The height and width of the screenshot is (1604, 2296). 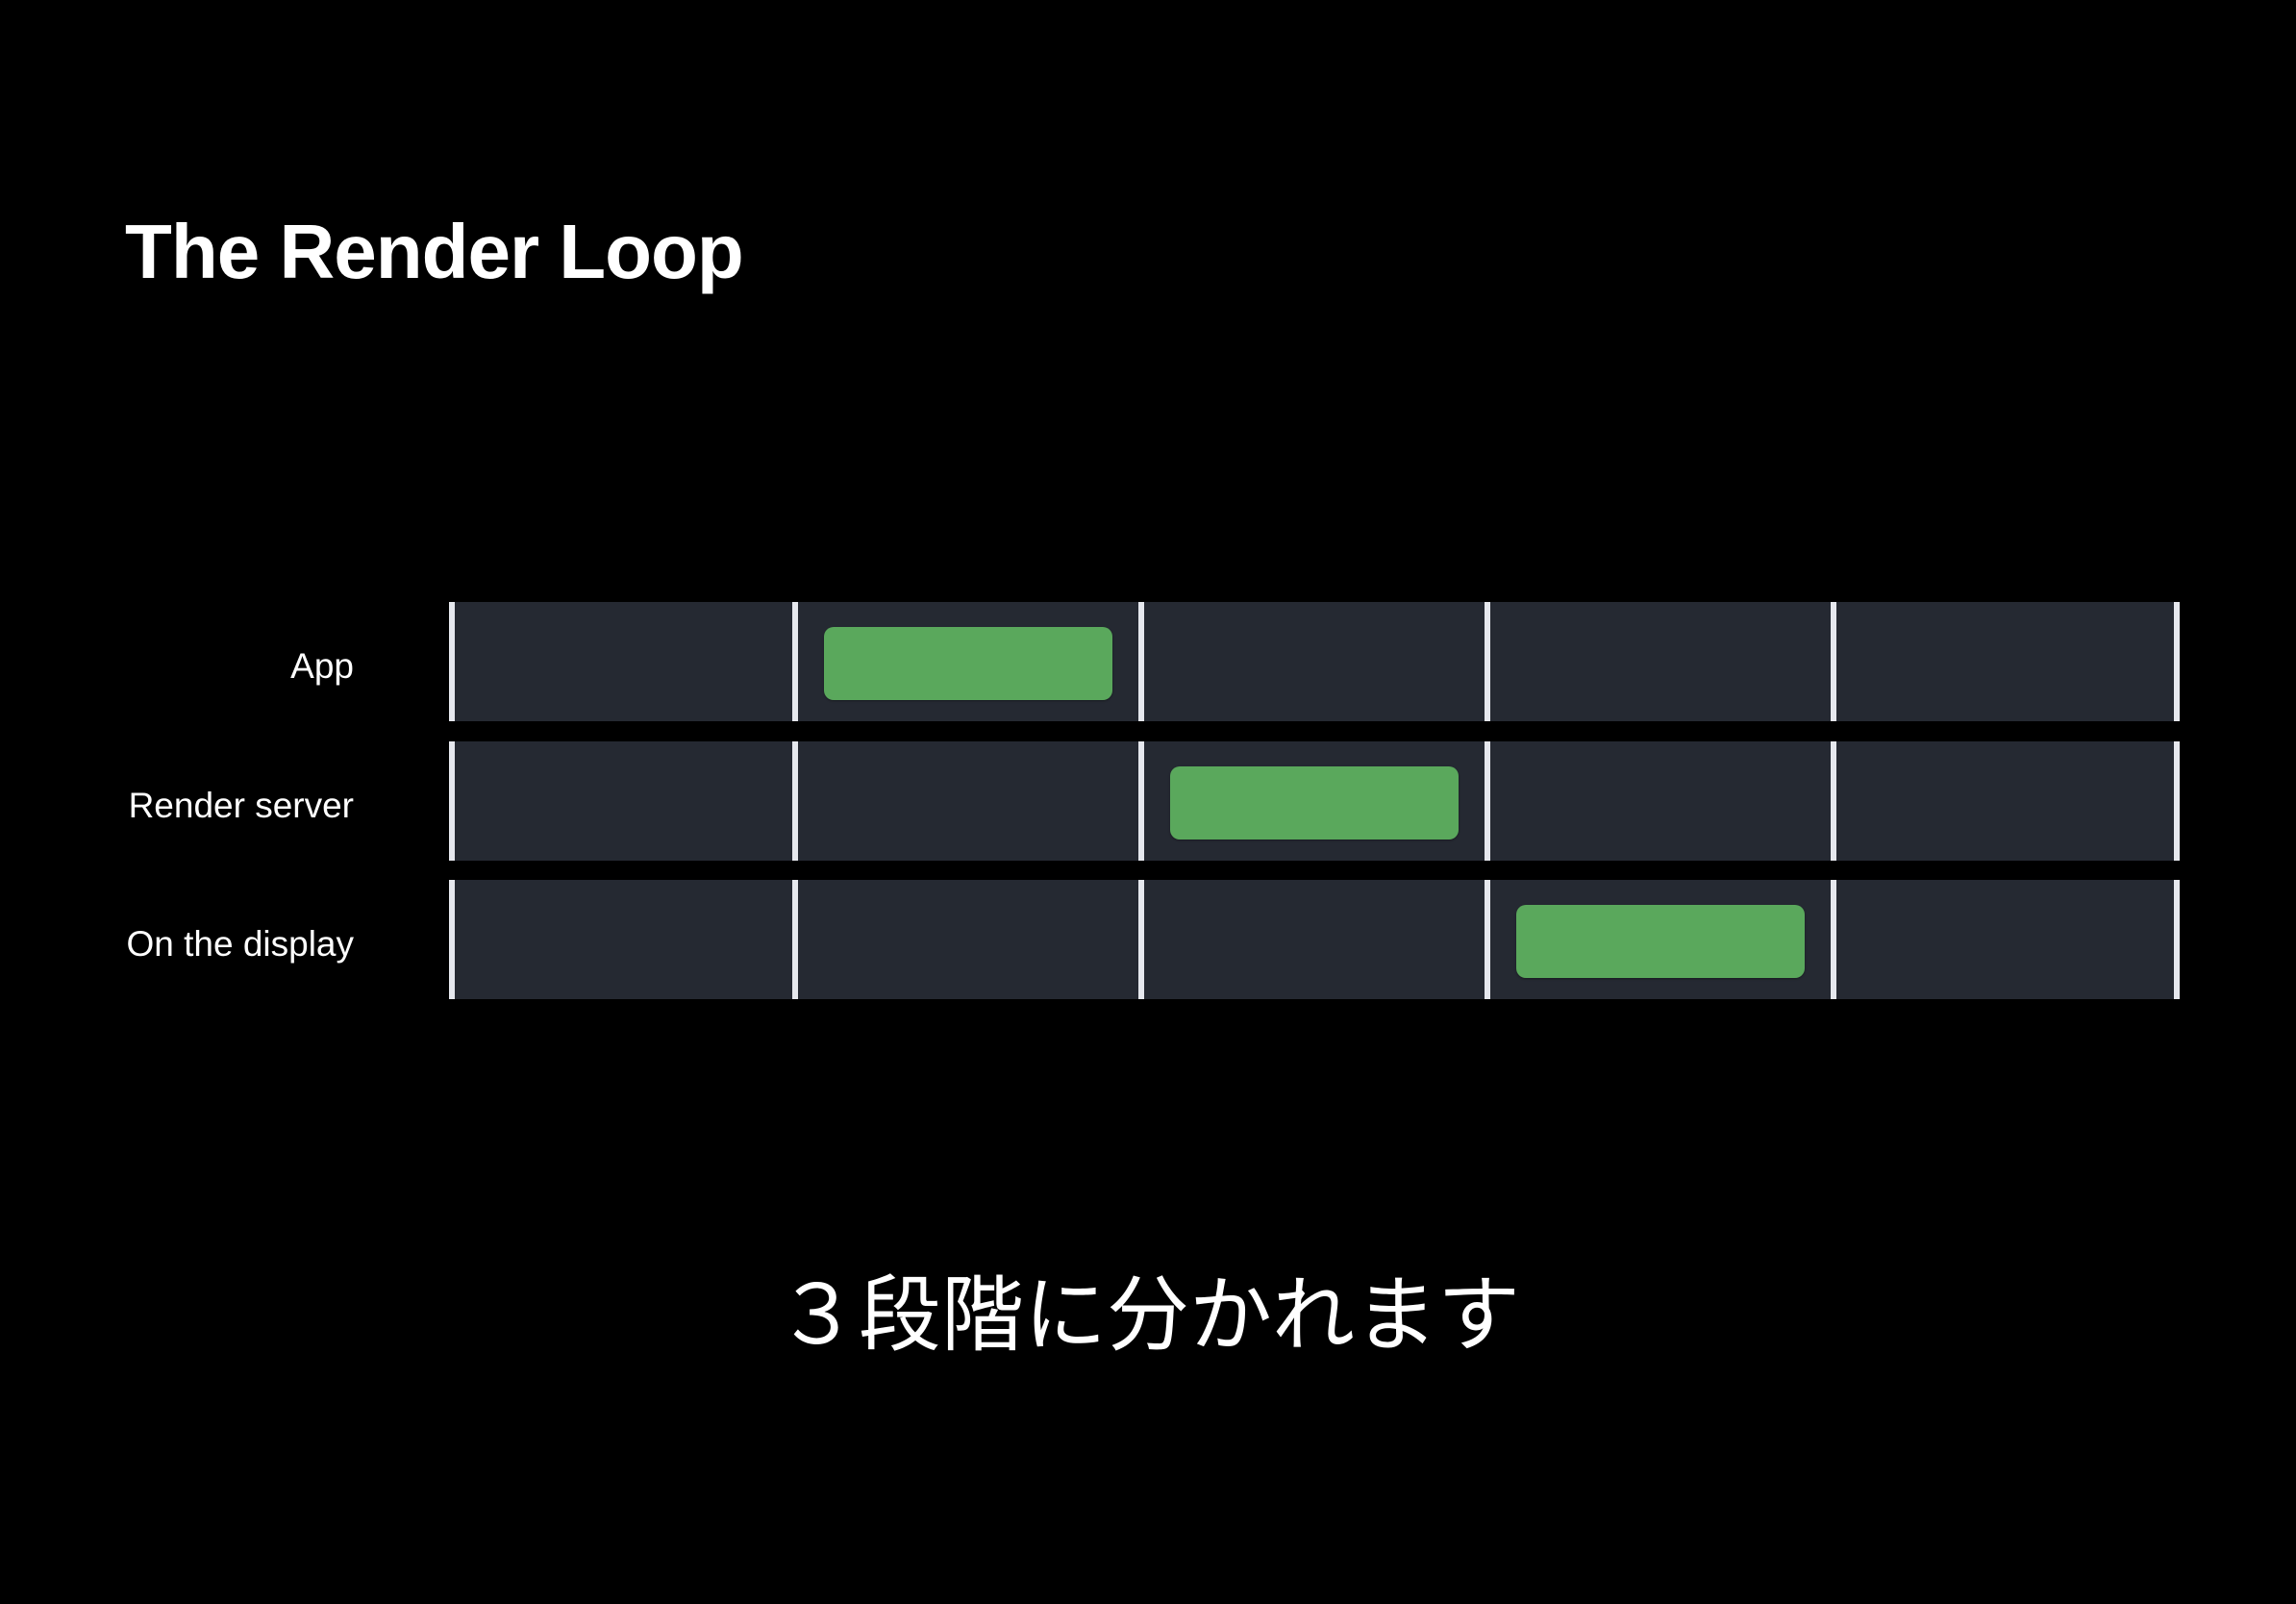 I want to click on row-label-render-server: Render server, so click(x=241, y=805).